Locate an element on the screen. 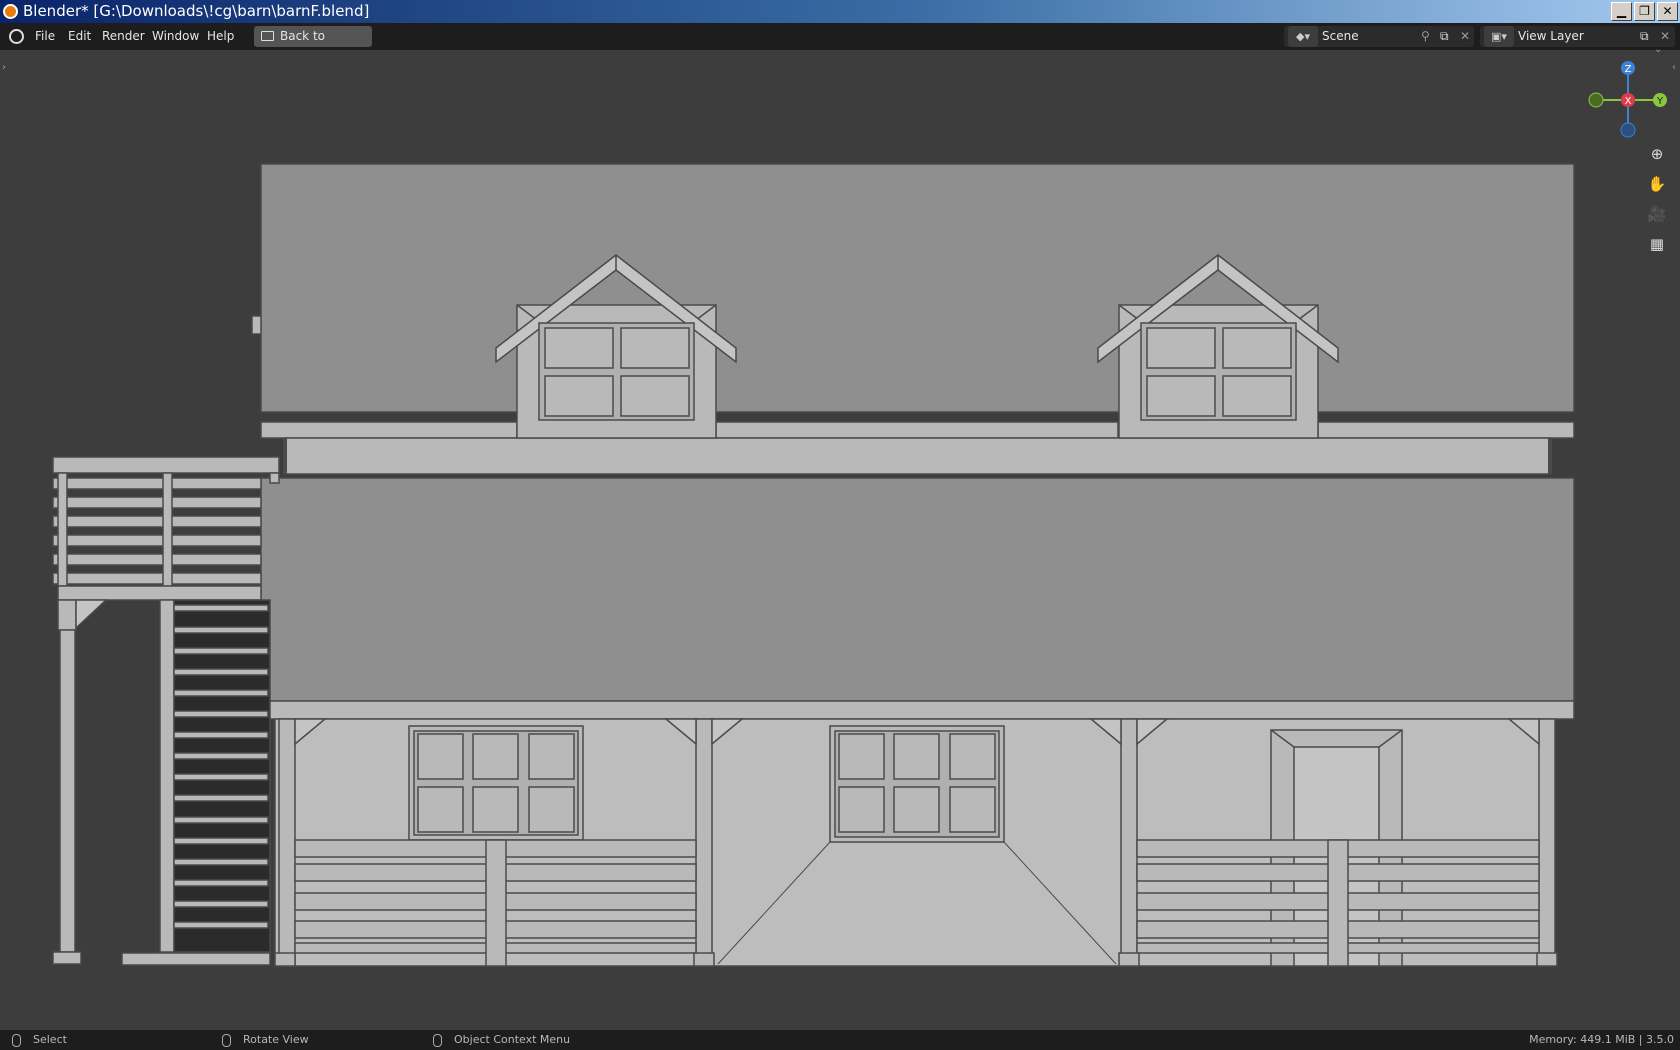 The width and height of the screenshot is (1680, 1050). mouse-right-icon is located at coordinates (437, 1040).